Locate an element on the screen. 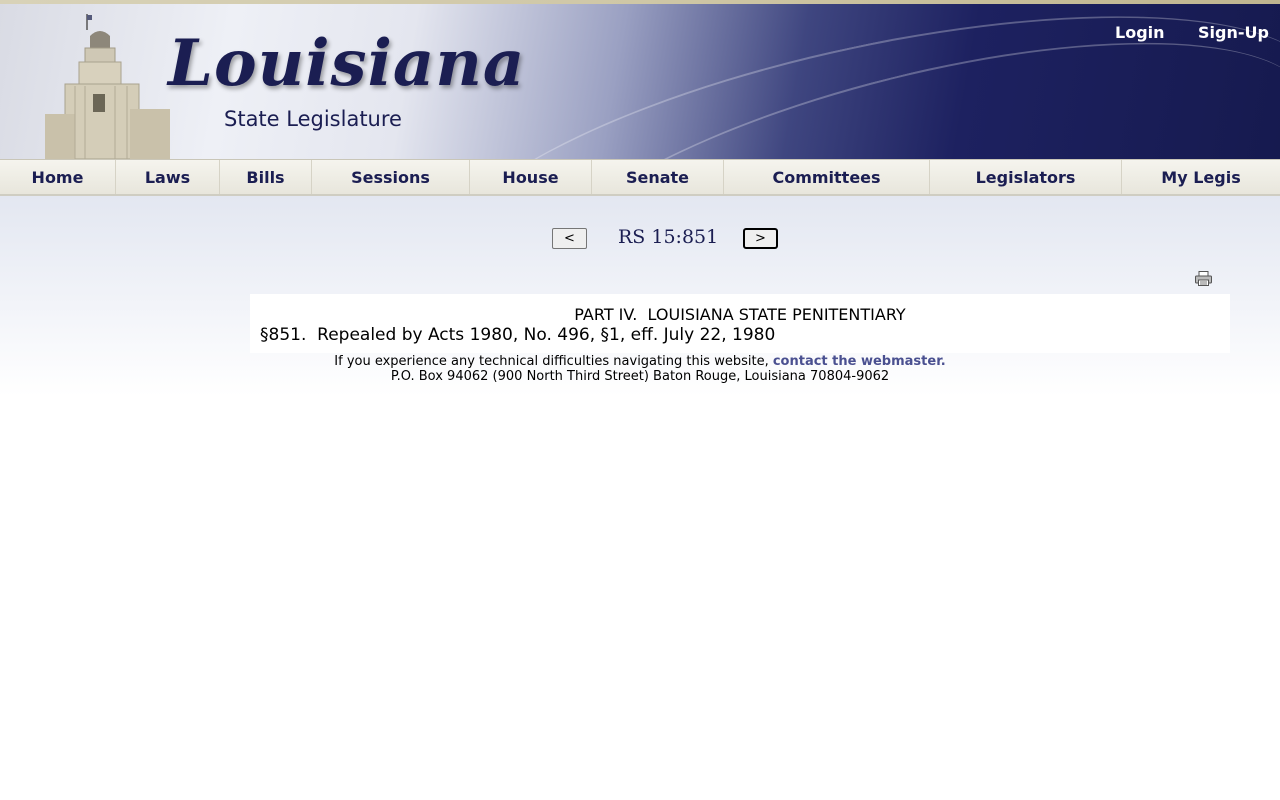 The width and height of the screenshot is (1280, 800). nav-item-my-legis: My Legis is located at coordinates (1201, 177).